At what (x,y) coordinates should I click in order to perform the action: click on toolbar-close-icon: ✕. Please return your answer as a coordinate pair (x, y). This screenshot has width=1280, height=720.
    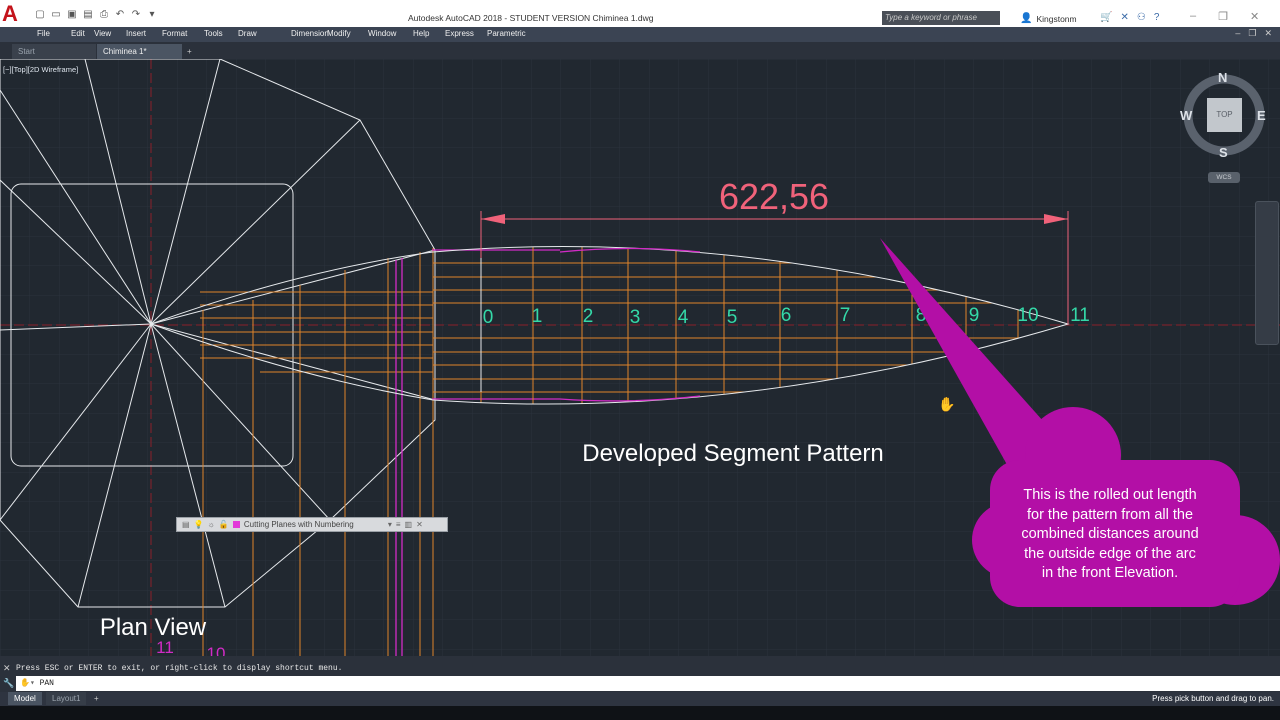
    Looking at the image, I should click on (419, 524).